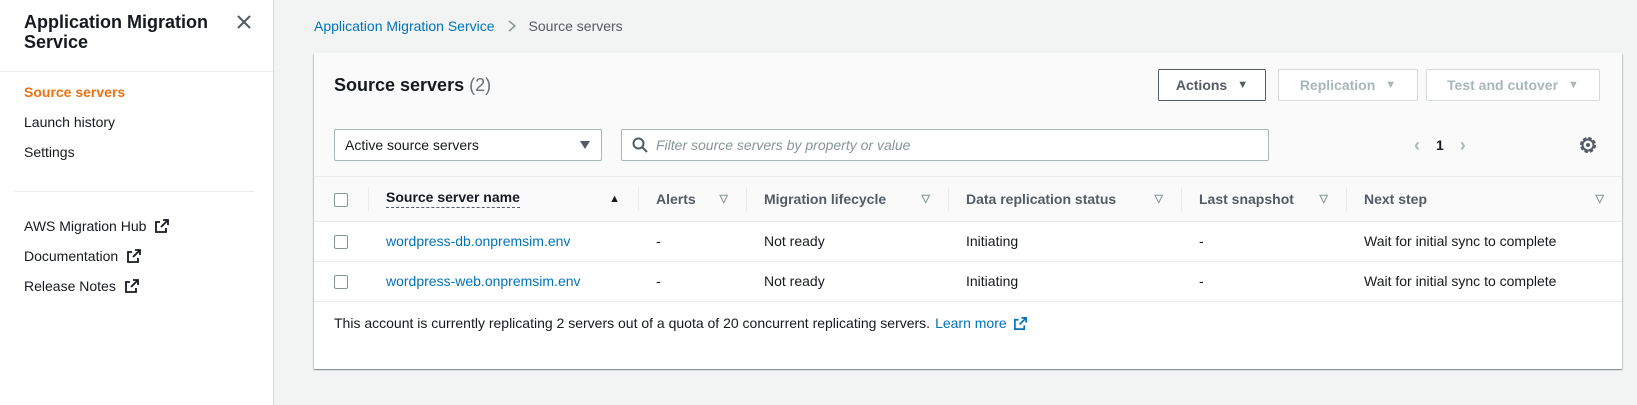 The width and height of the screenshot is (1637, 405). I want to click on source-server-name-cell: wordpress-web.onpremsim.env, so click(503, 281).